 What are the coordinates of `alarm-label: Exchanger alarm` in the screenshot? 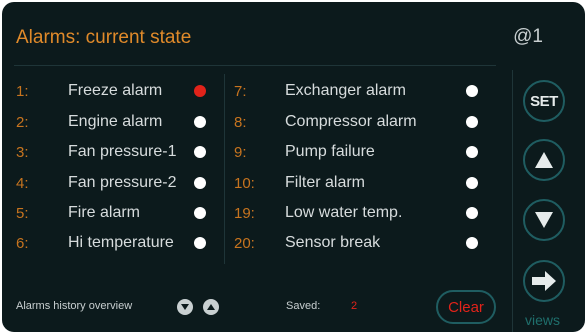 It's located at (345, 90).